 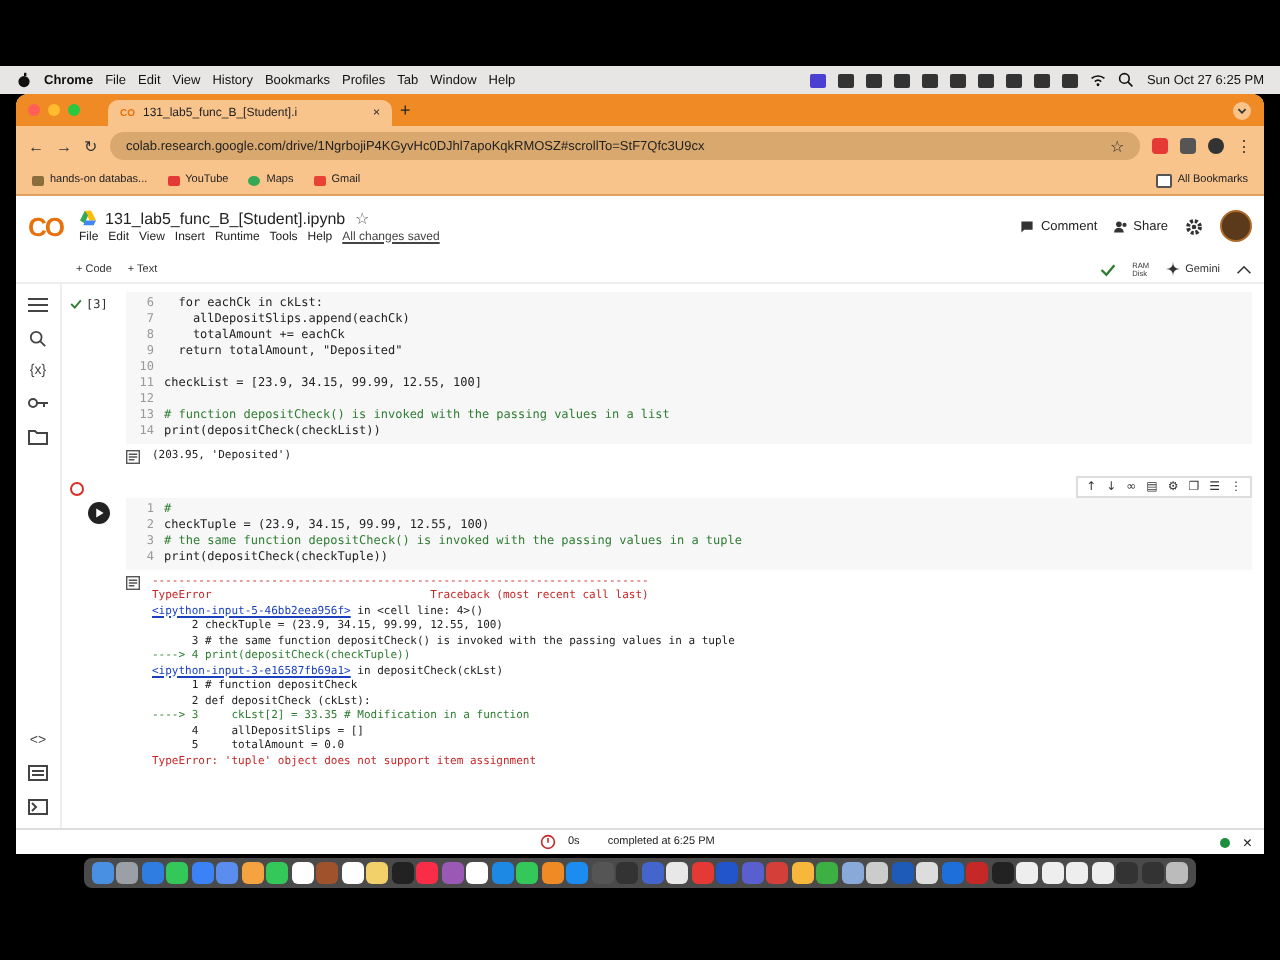 What do you see at coordinates (38, 437) in the screenshot?
I see `folder-icon` at bounding box center [38, 437].